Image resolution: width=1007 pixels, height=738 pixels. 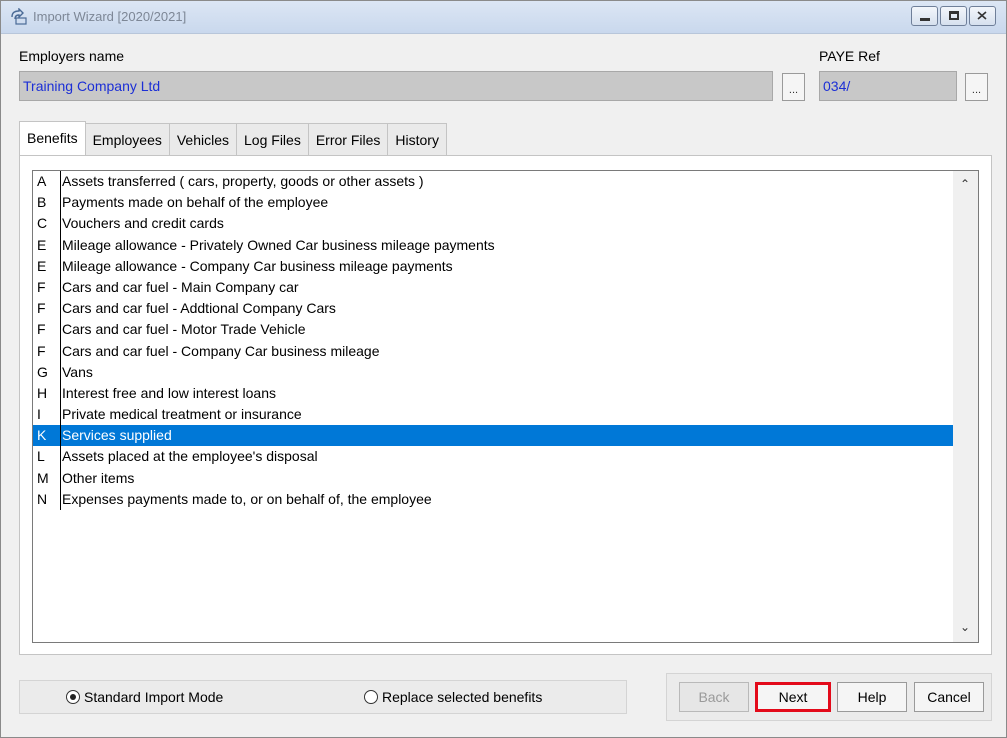 I want to click on next-button: Next, so click(x=793, y=697).